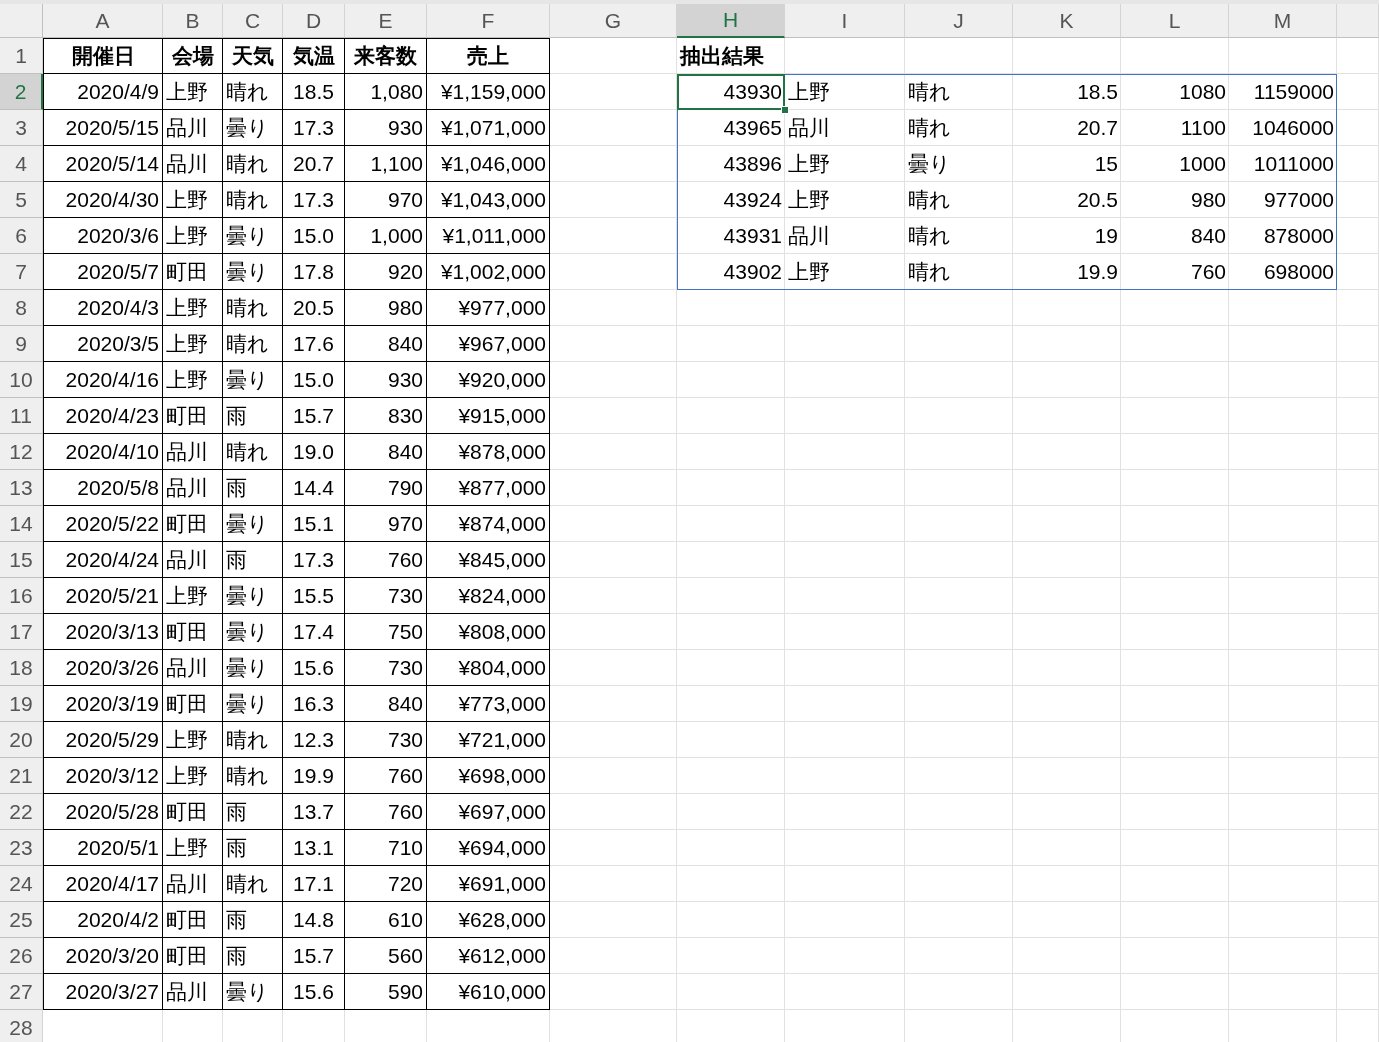  Describe the element at coordinates (1283, 21) in the screenshot. I see `column-header: M` at that location.